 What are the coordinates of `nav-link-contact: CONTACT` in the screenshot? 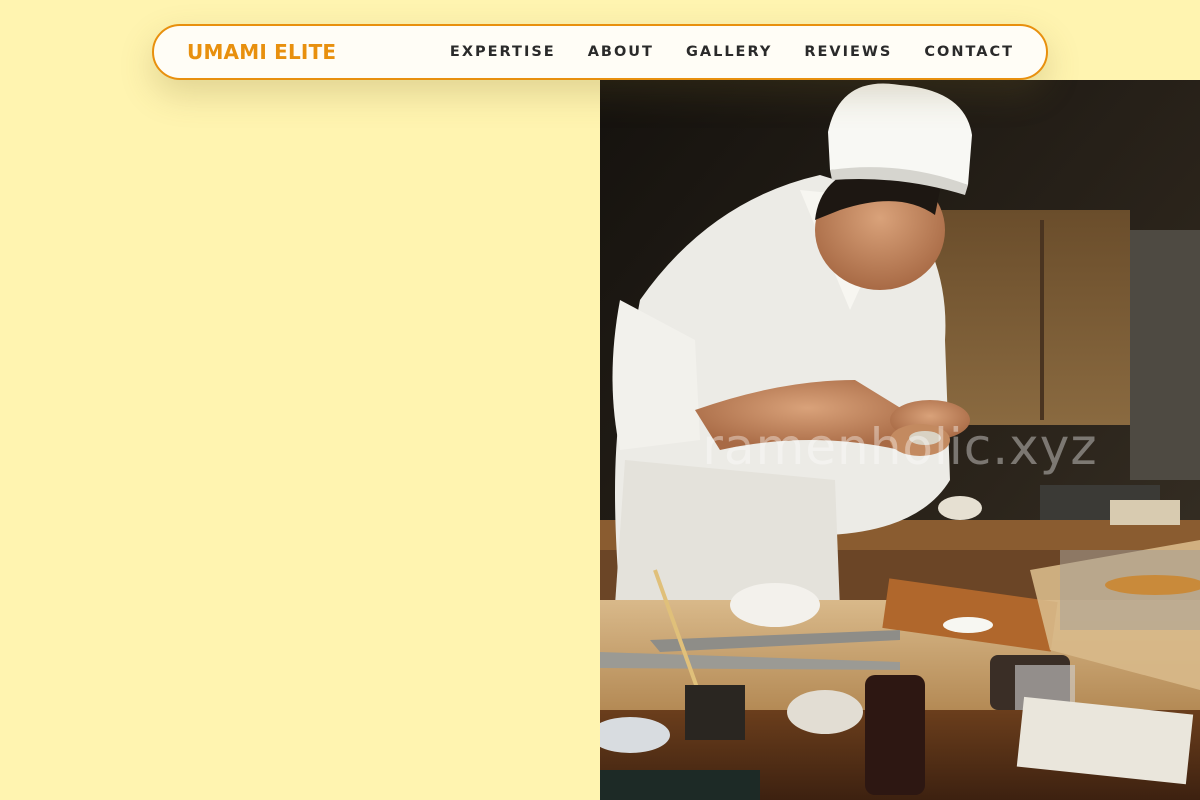 It's located at (969, 52).